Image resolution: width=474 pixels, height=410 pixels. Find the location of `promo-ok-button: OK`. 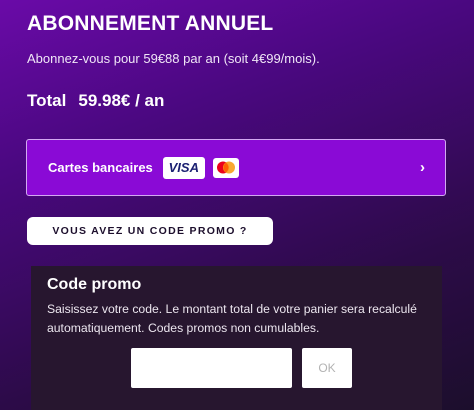

promo-ok-button: OK is located at coordinates (327, 368).